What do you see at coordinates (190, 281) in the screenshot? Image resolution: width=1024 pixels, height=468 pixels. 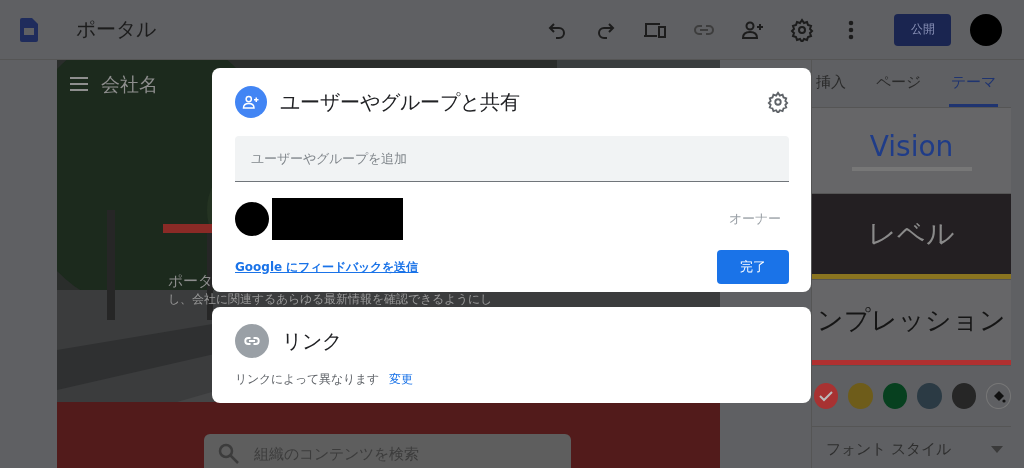 I see `intro-text: ポータ` at bounding box center [190, 281].